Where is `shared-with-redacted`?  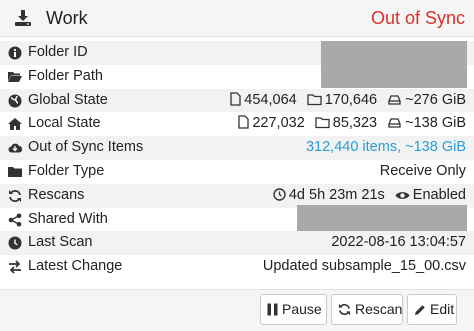 shared-with-redacted is located at coordinates (382, 217).